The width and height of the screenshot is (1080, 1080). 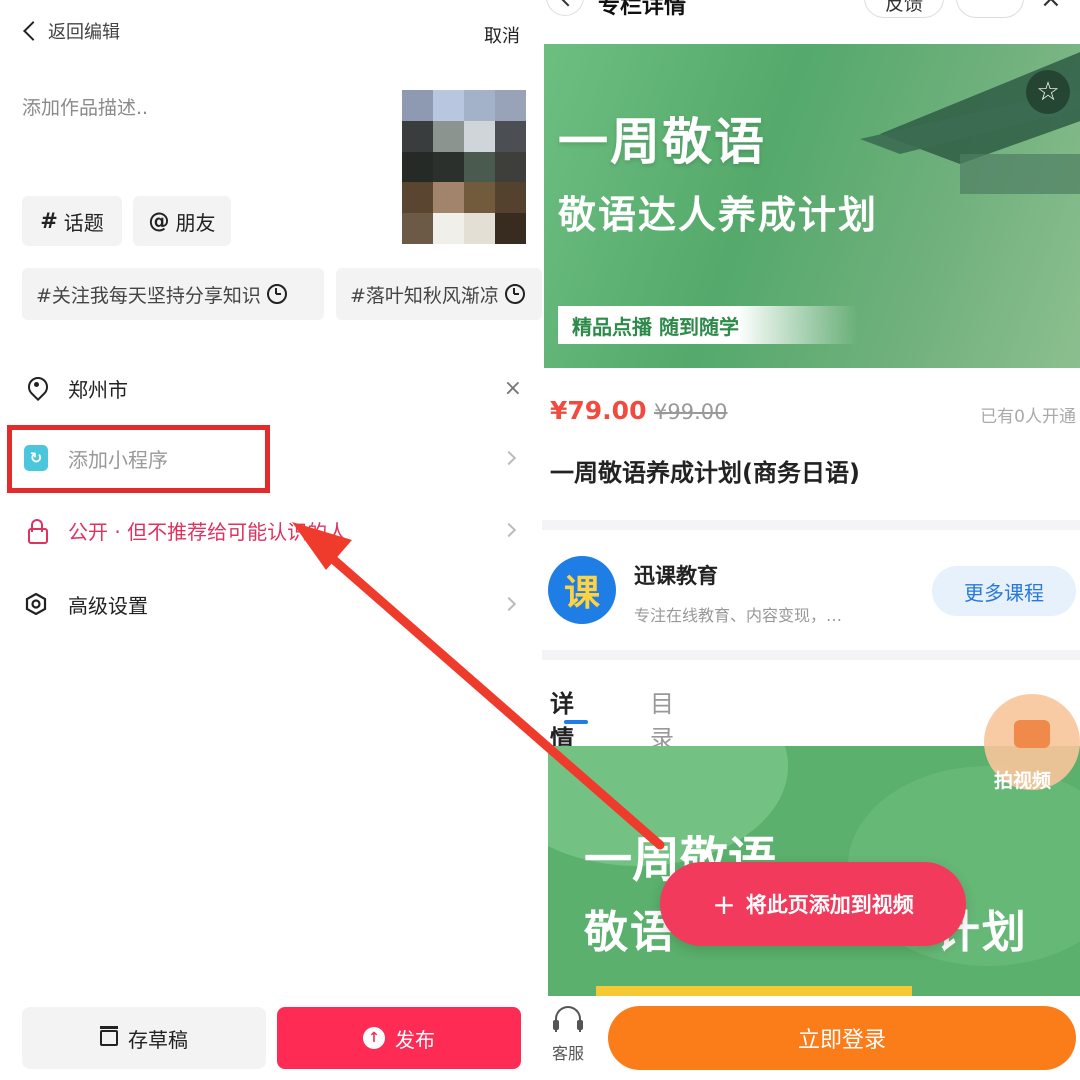 What do you see at coordinates (842, 1038) in the screenshot?
I see `login-button: 立即登录` at bounding box center [842, 1038].